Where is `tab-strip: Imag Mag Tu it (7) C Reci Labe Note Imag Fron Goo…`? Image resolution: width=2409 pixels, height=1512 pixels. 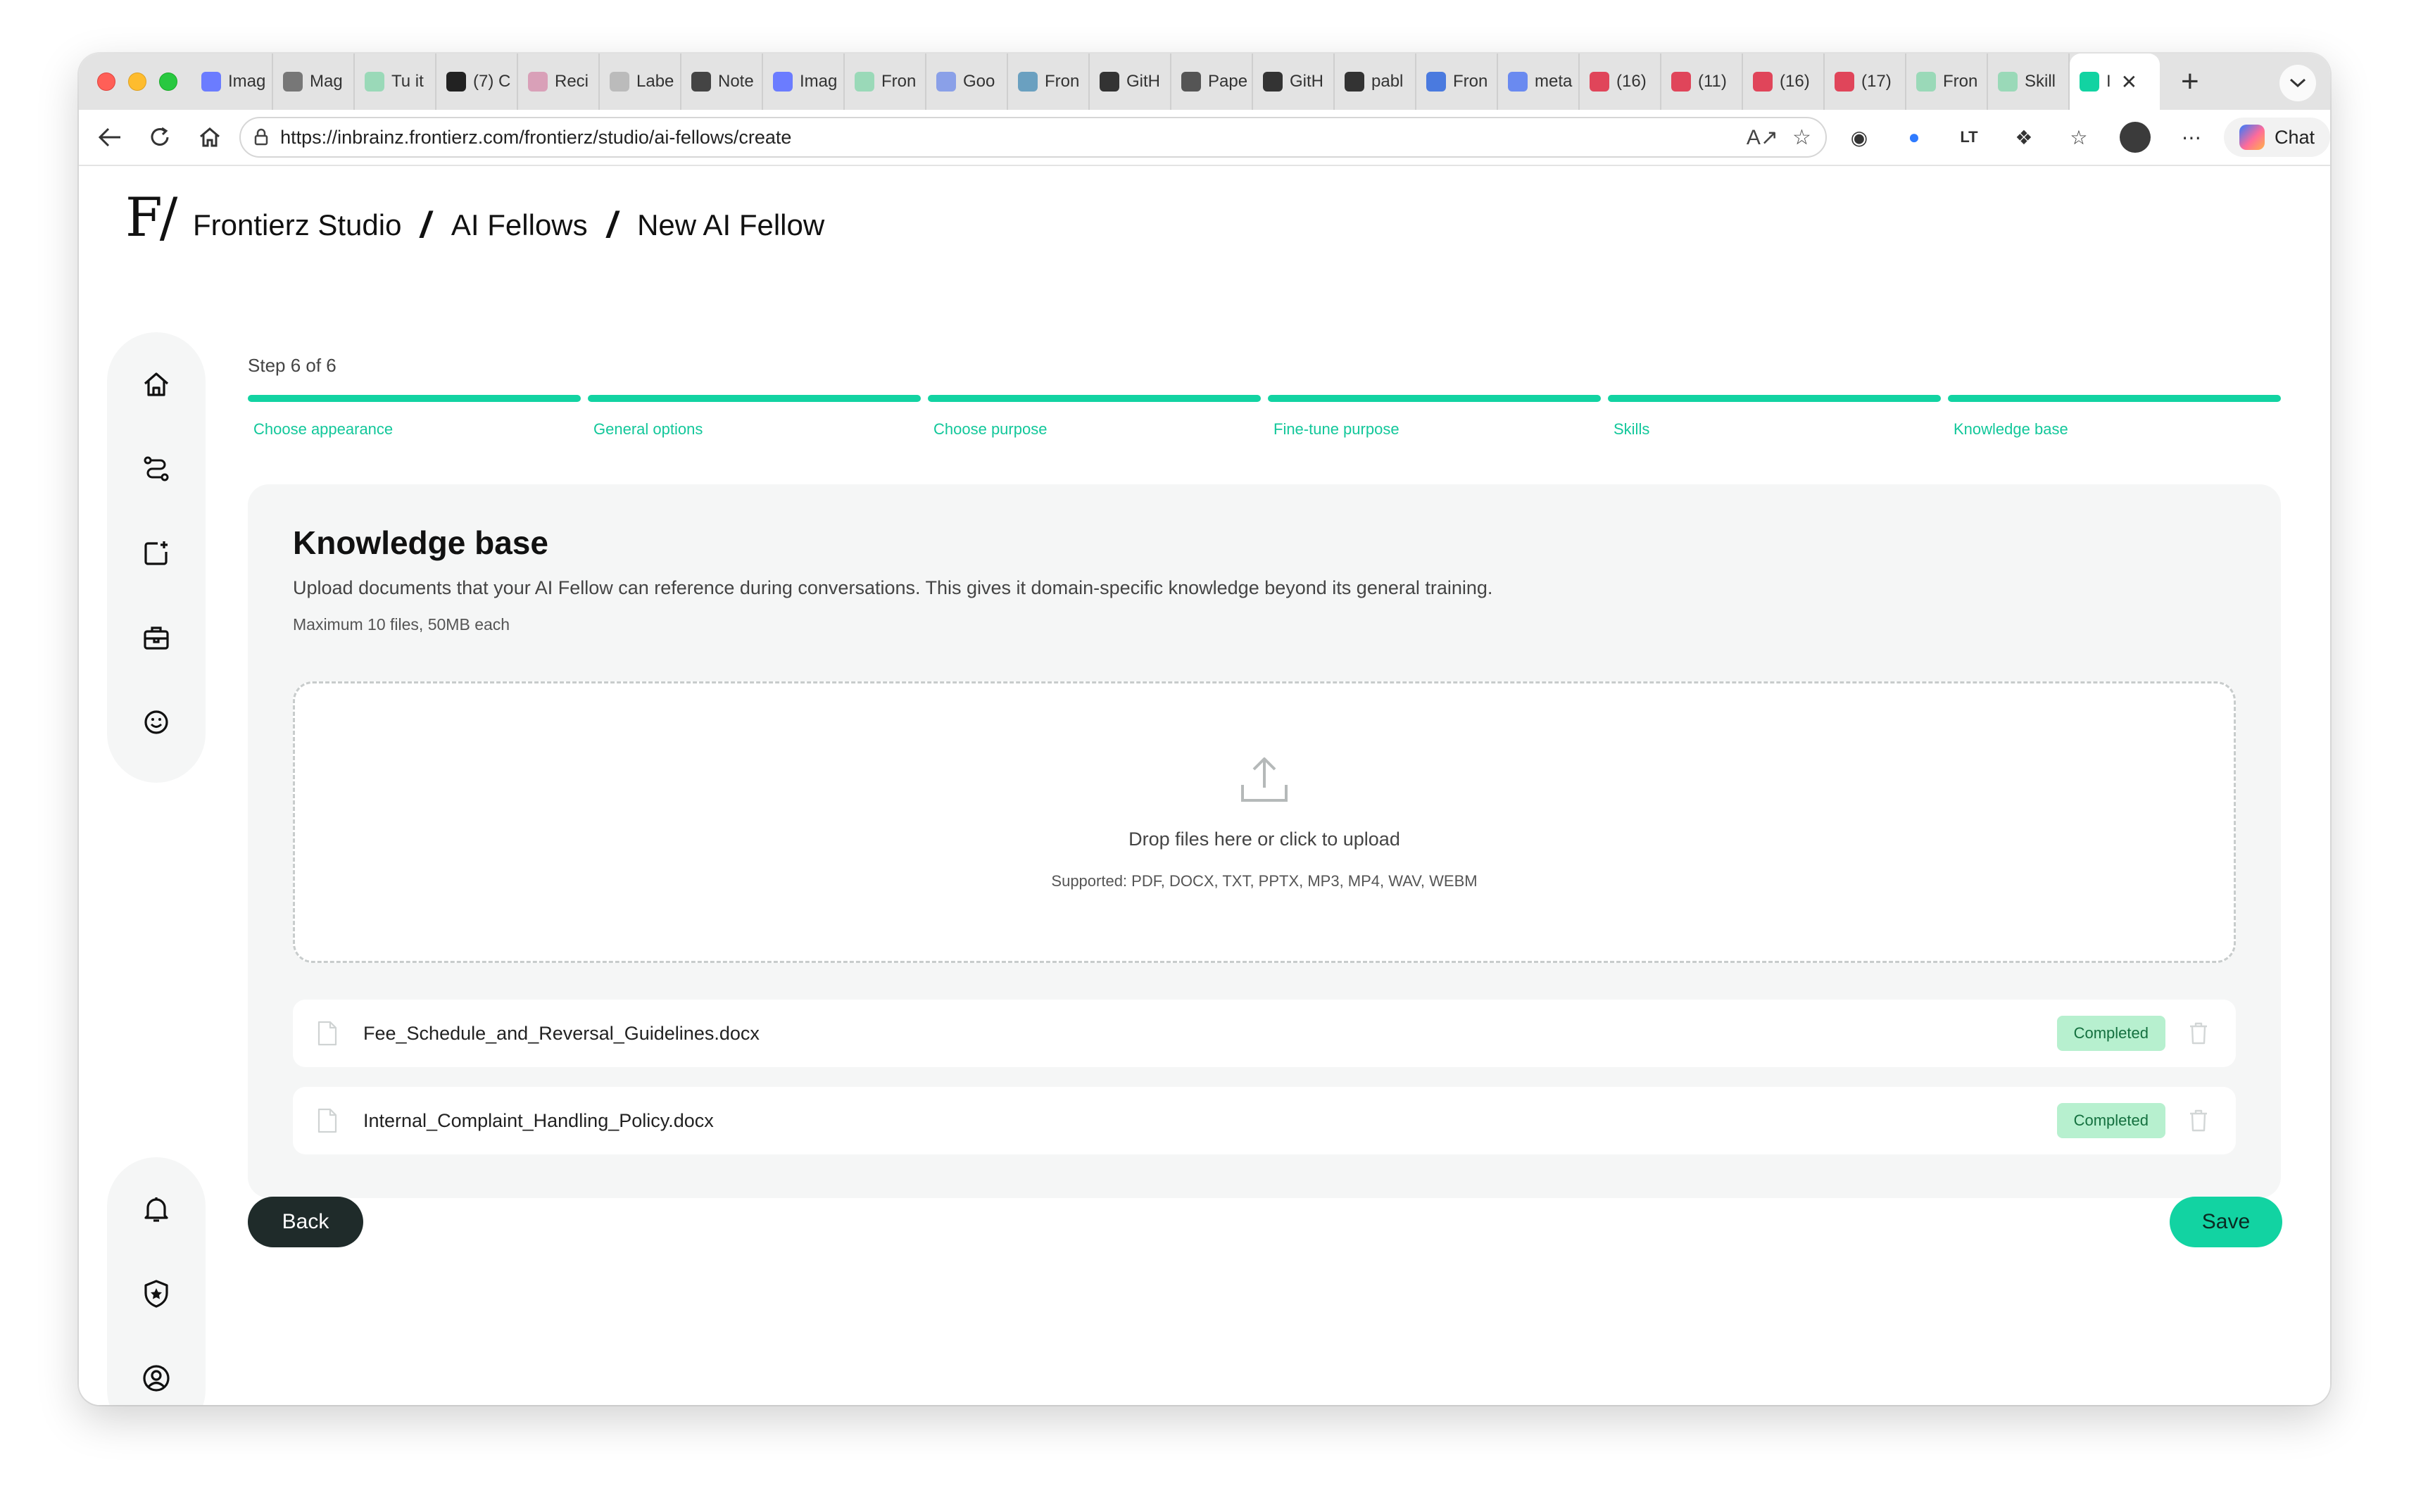
tab-strip: Imag Mag Tu it (7) C Reci Labe Note Imag Fron Goo… is located at coordinates (1204, 82).